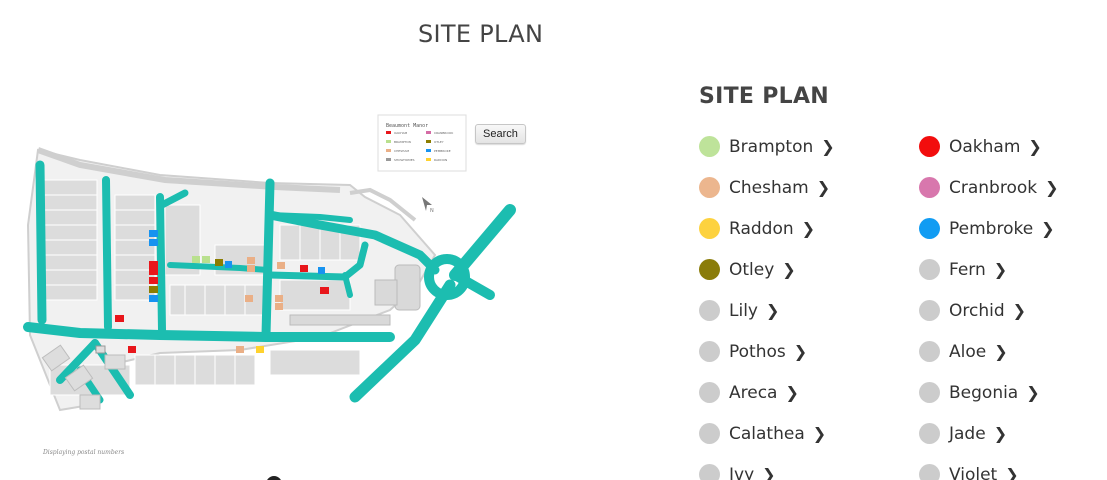 The width and height of the screenshot is (1107, 480). What do you see at coordinates (439, 142) in the screenshot?
I see `map-key-label: OTLEY` at bounding box center [439, 142].